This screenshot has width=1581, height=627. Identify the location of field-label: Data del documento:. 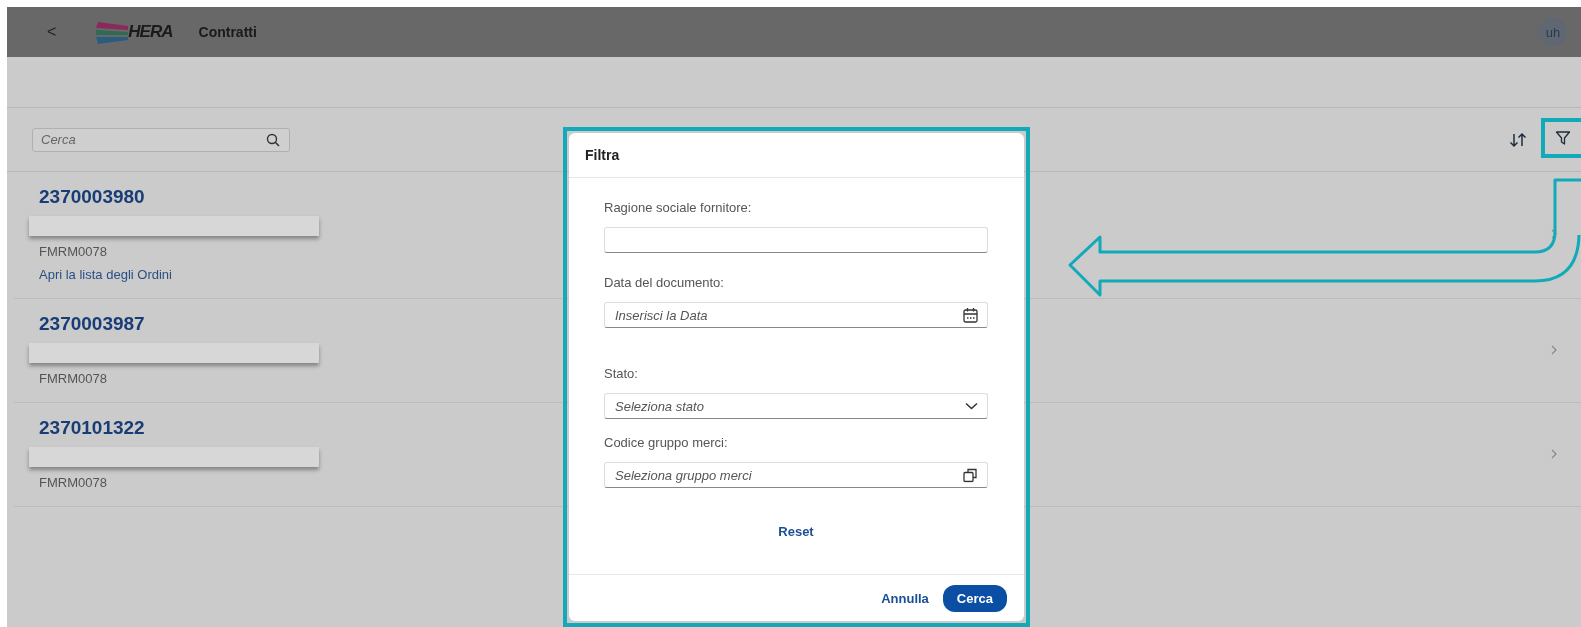
(664, 282).